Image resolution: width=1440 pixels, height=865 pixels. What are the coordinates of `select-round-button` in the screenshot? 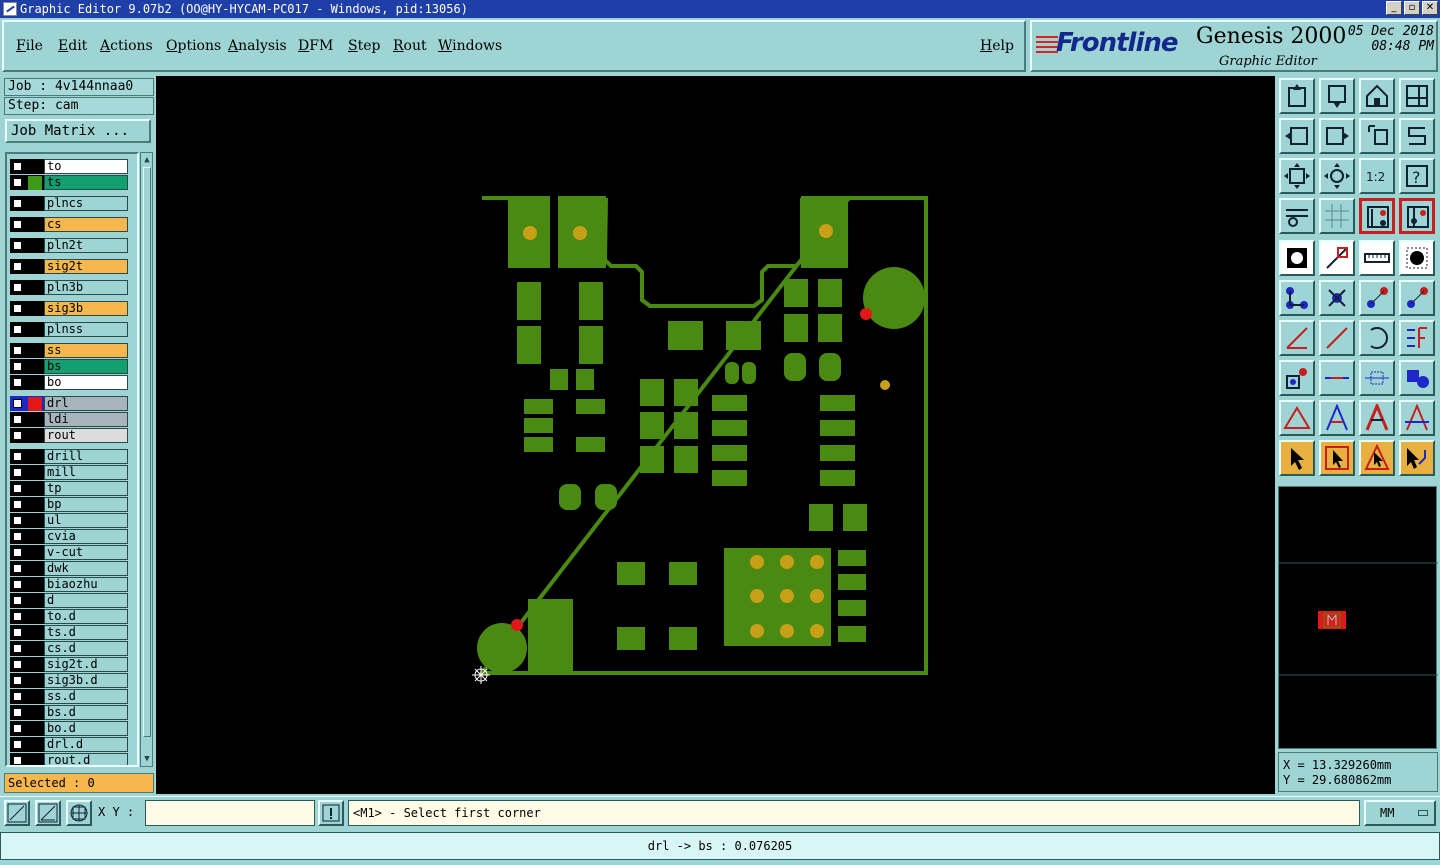 It's located at (1417, 258).